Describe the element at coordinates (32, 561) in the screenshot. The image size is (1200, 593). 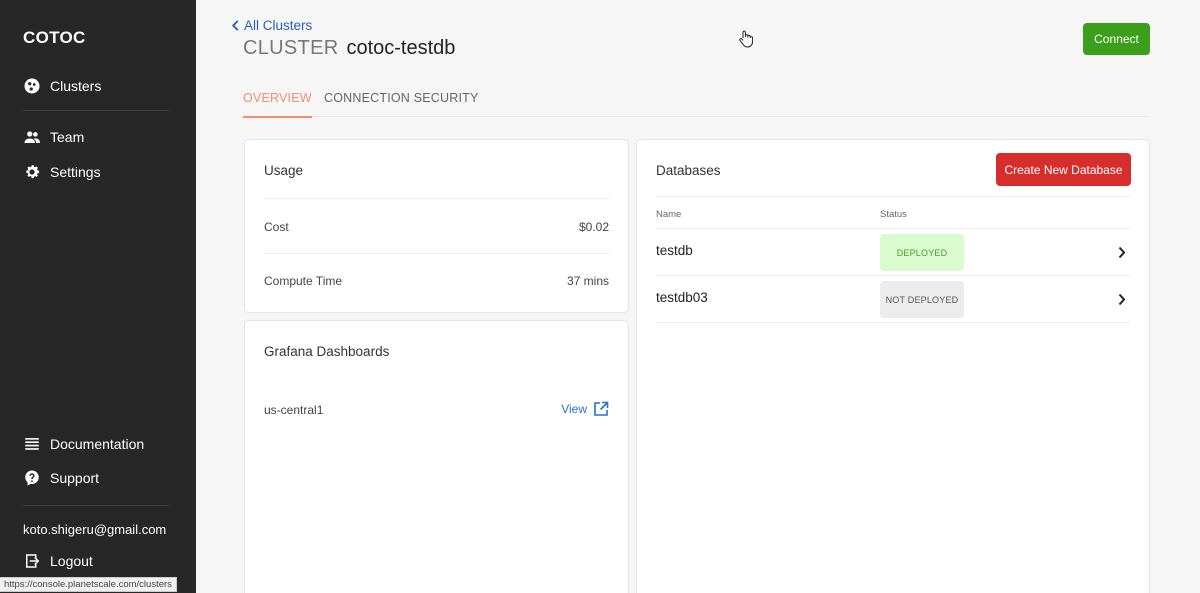
I see `logout-icon` at that location.